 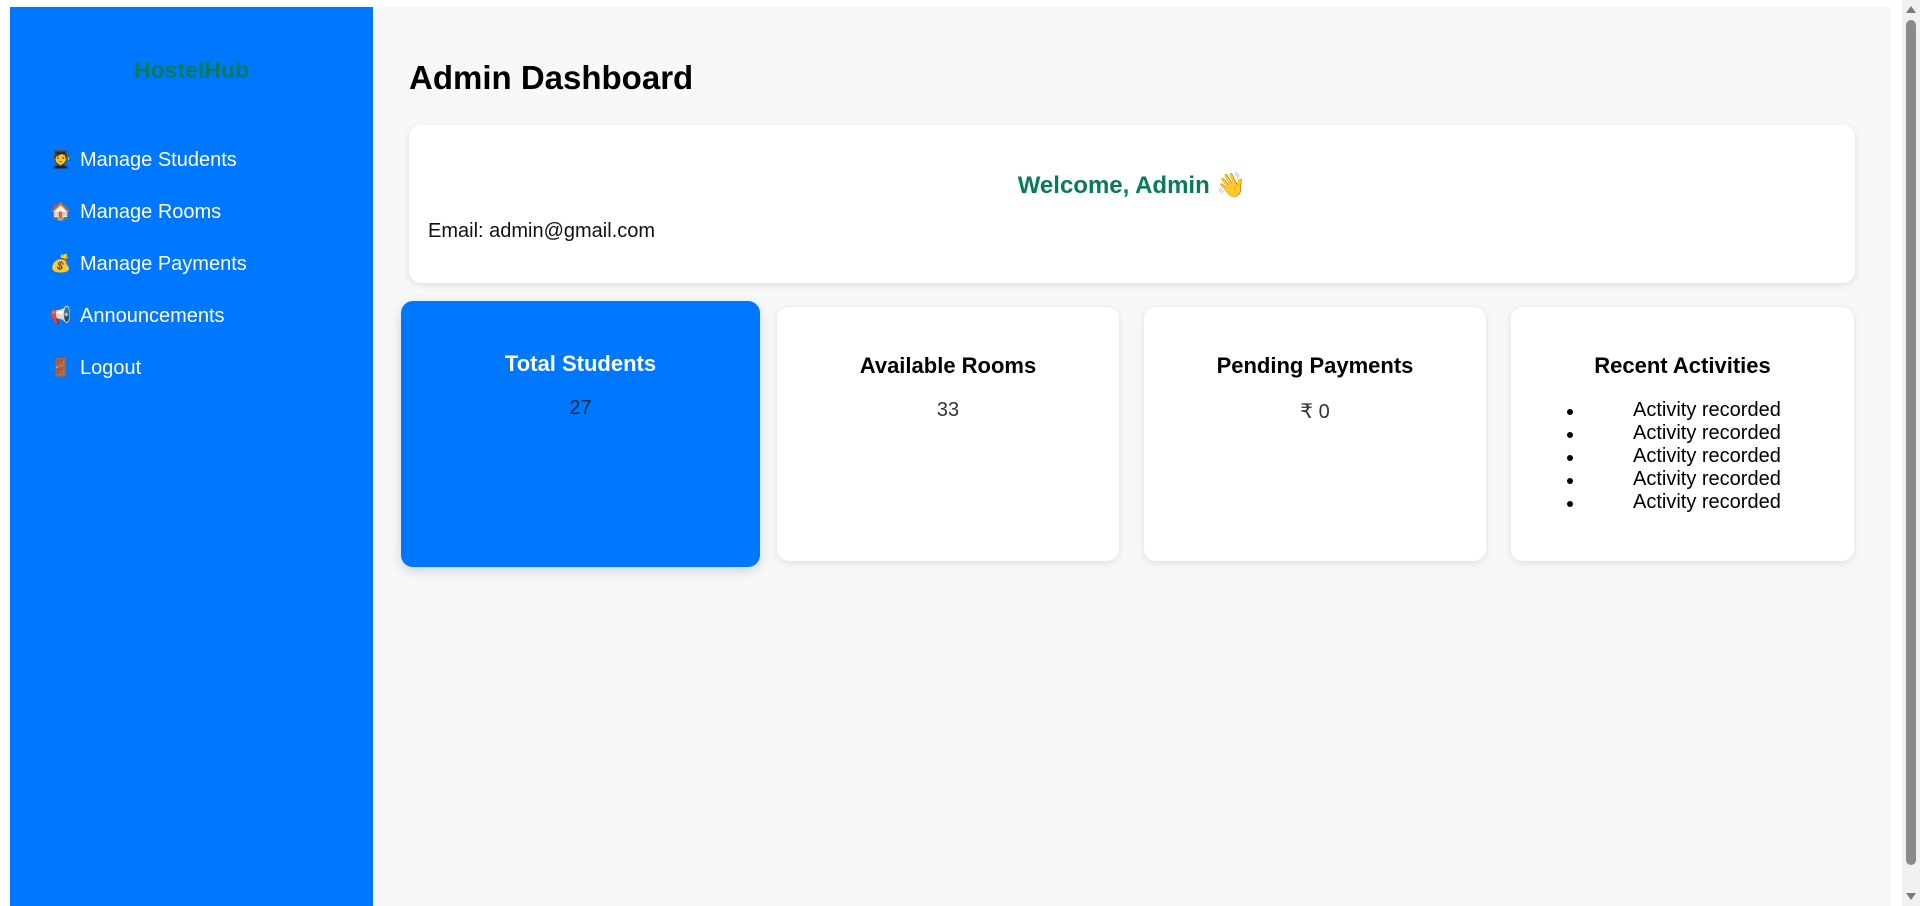 I want to click on sidebar-item-label: Manage Rooms, so click(x=151, y=211).